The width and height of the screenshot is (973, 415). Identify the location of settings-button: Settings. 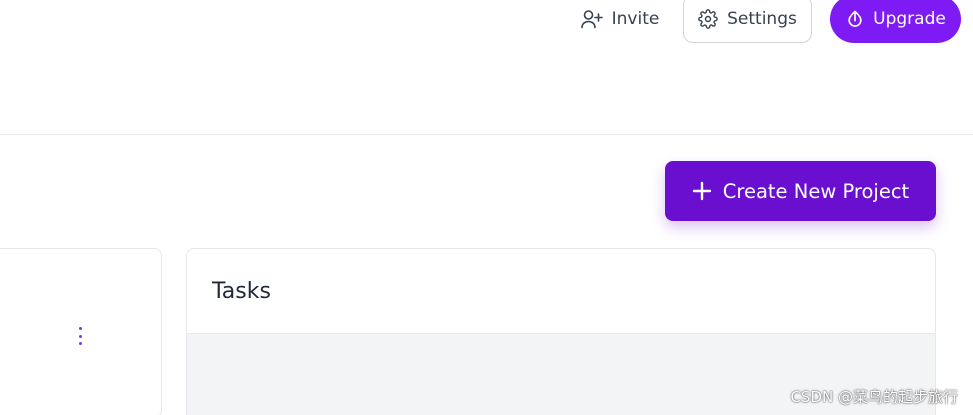
(747, 21).